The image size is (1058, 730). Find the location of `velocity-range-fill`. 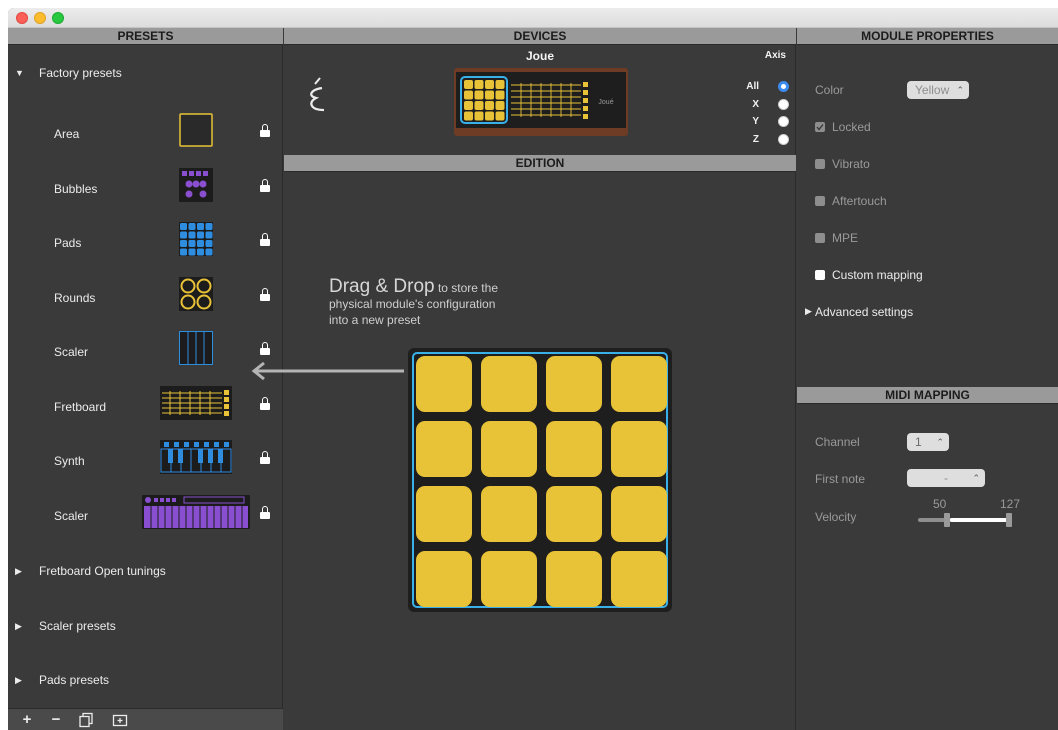

velocity-range-fill is located at coordinates (979, 520).